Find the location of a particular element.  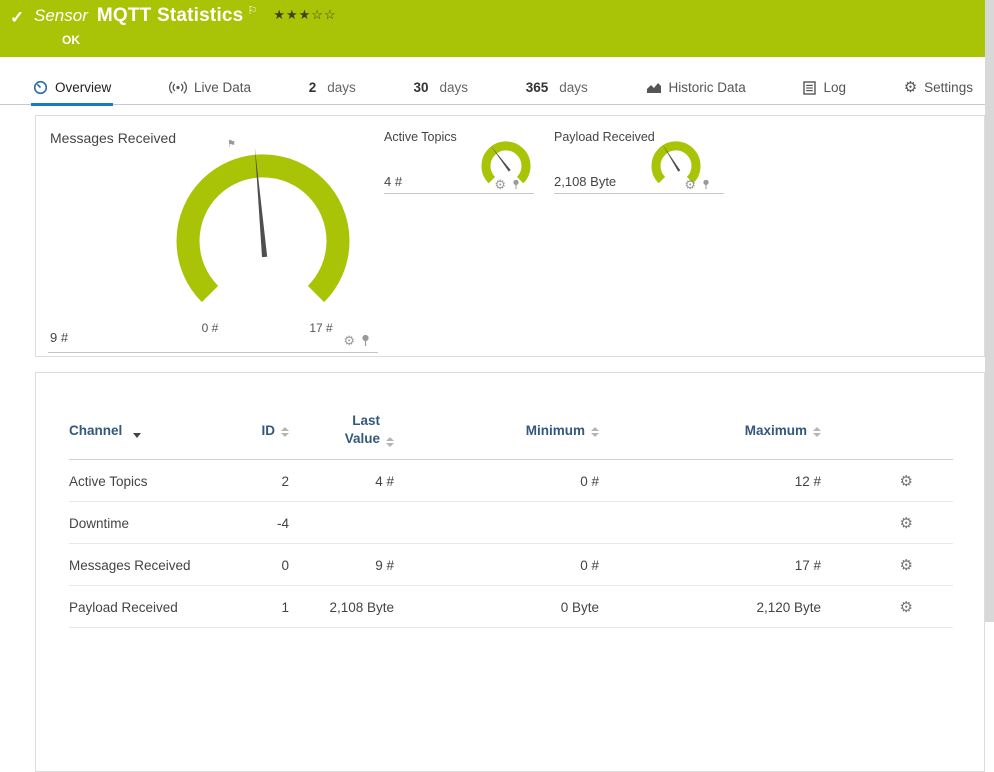

column-header-actions is located at coordinates (887, 430).